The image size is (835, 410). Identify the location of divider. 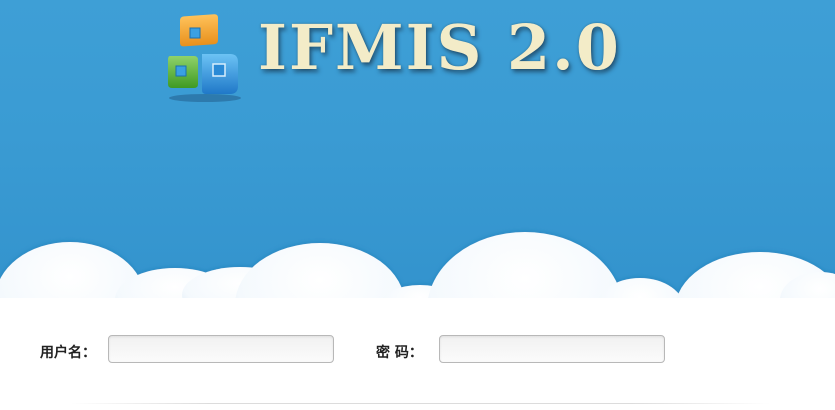
(420, 403).